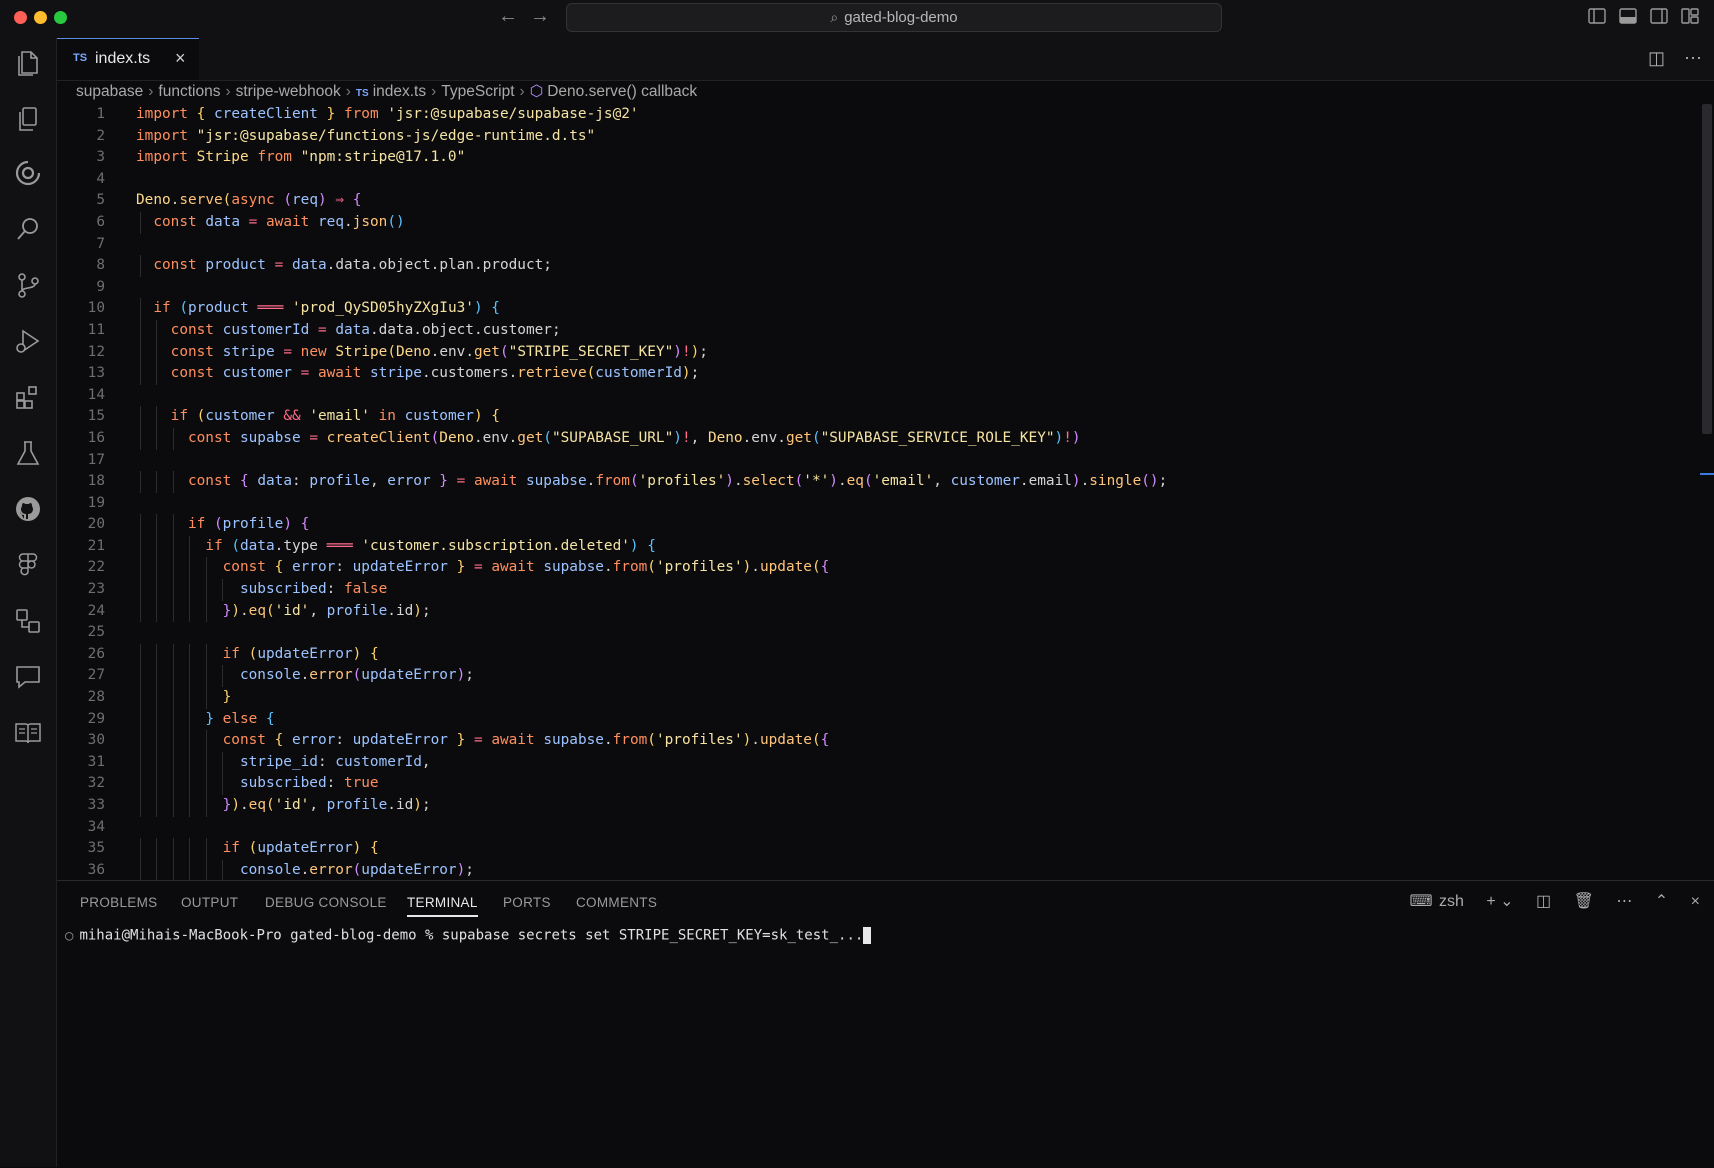  What do you see at coordinates (109, 91) in the screenshot?
I see `breadcrumb-item: supabase` at bounding box center [109, 91].